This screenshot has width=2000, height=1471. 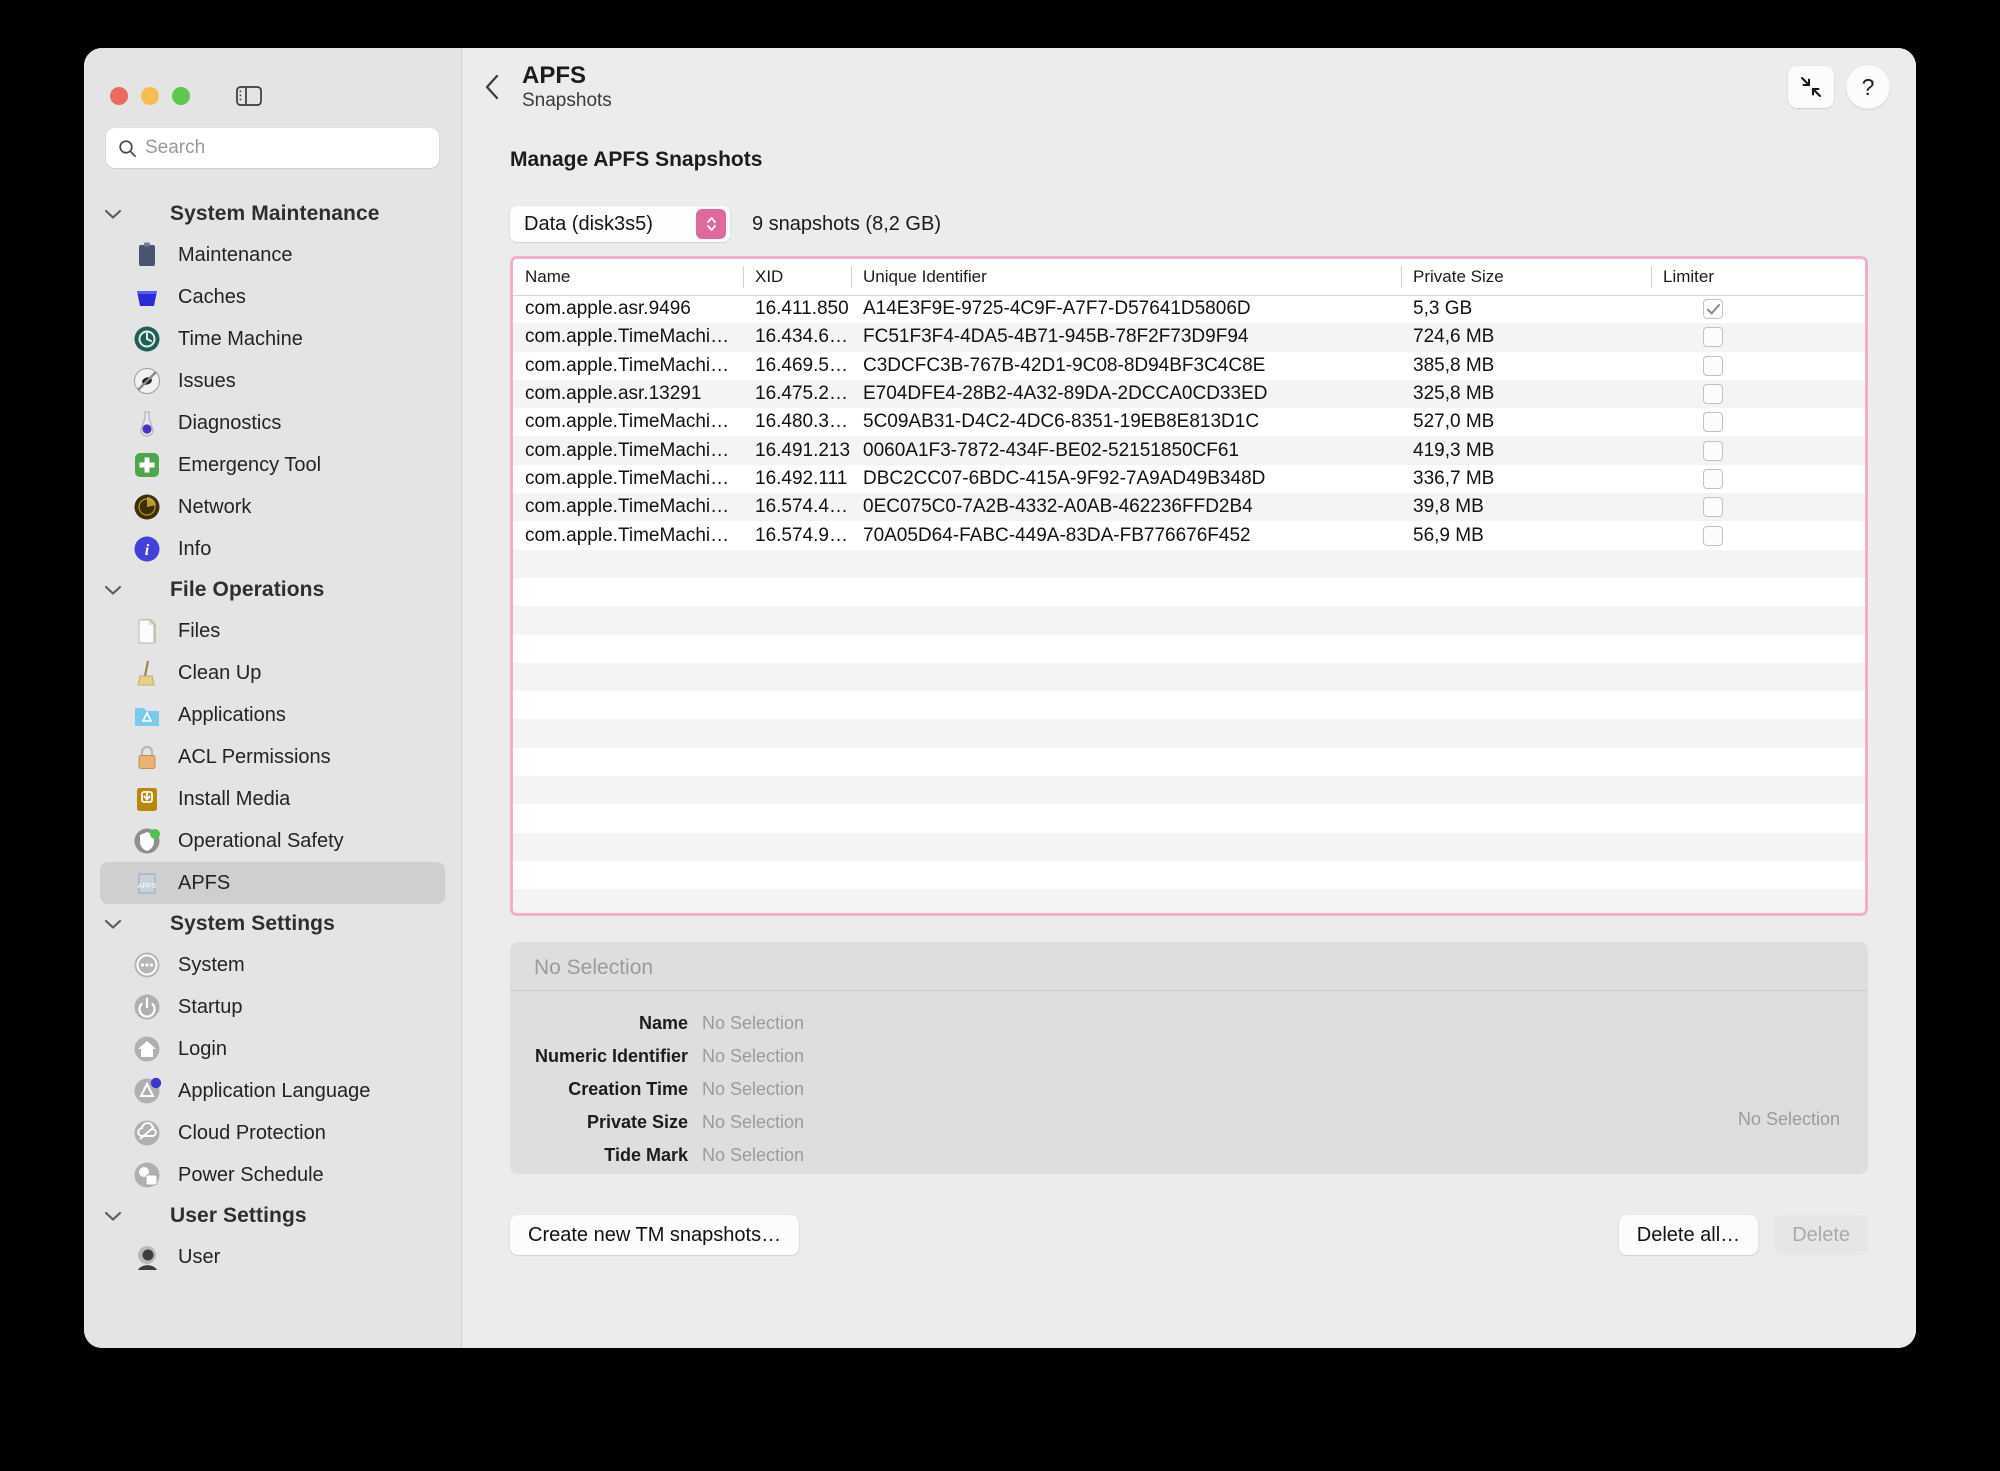 What do you see at coordinates (272, 214) in the screenshot?
I see `sidebar-group-system-maintenance: System Maintenance` at bounding box center [272, 214].